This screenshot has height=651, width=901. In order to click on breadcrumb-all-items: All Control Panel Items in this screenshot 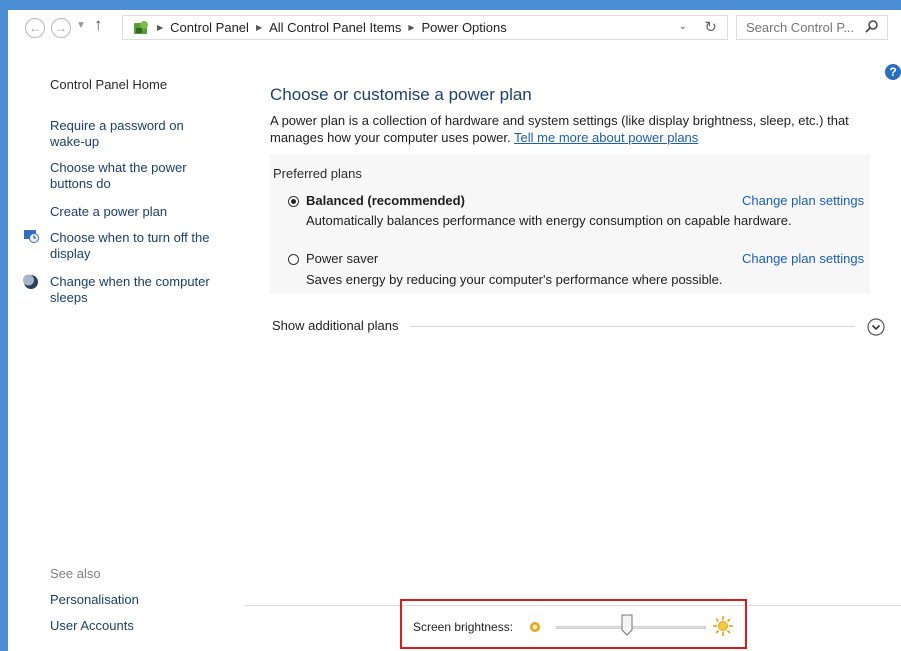, I will do `click(335, 27)`.